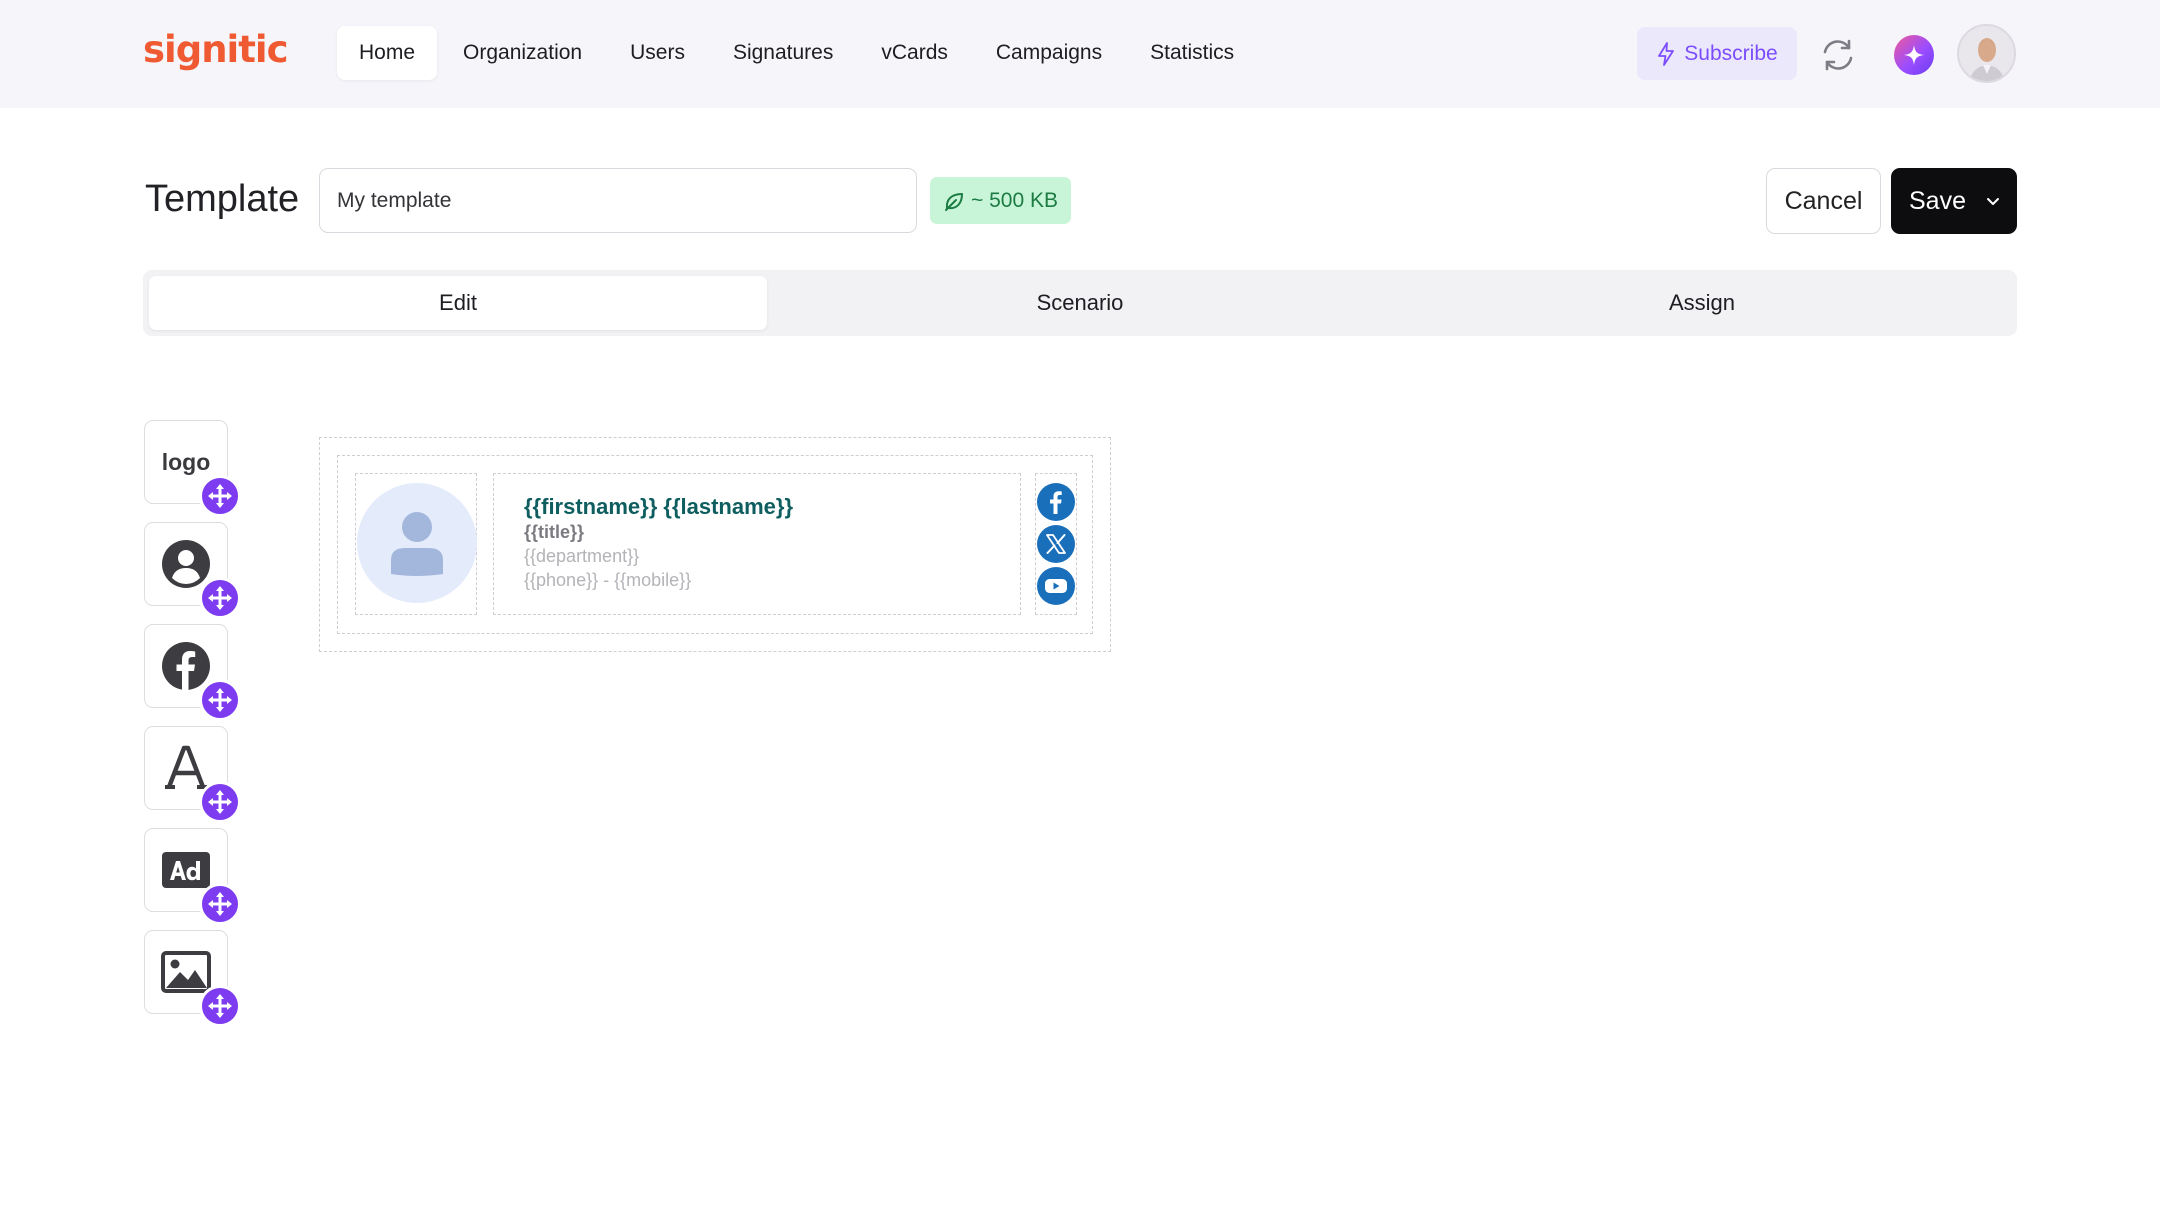  I want to click on nav-item-users: Users, so click(657, 53).